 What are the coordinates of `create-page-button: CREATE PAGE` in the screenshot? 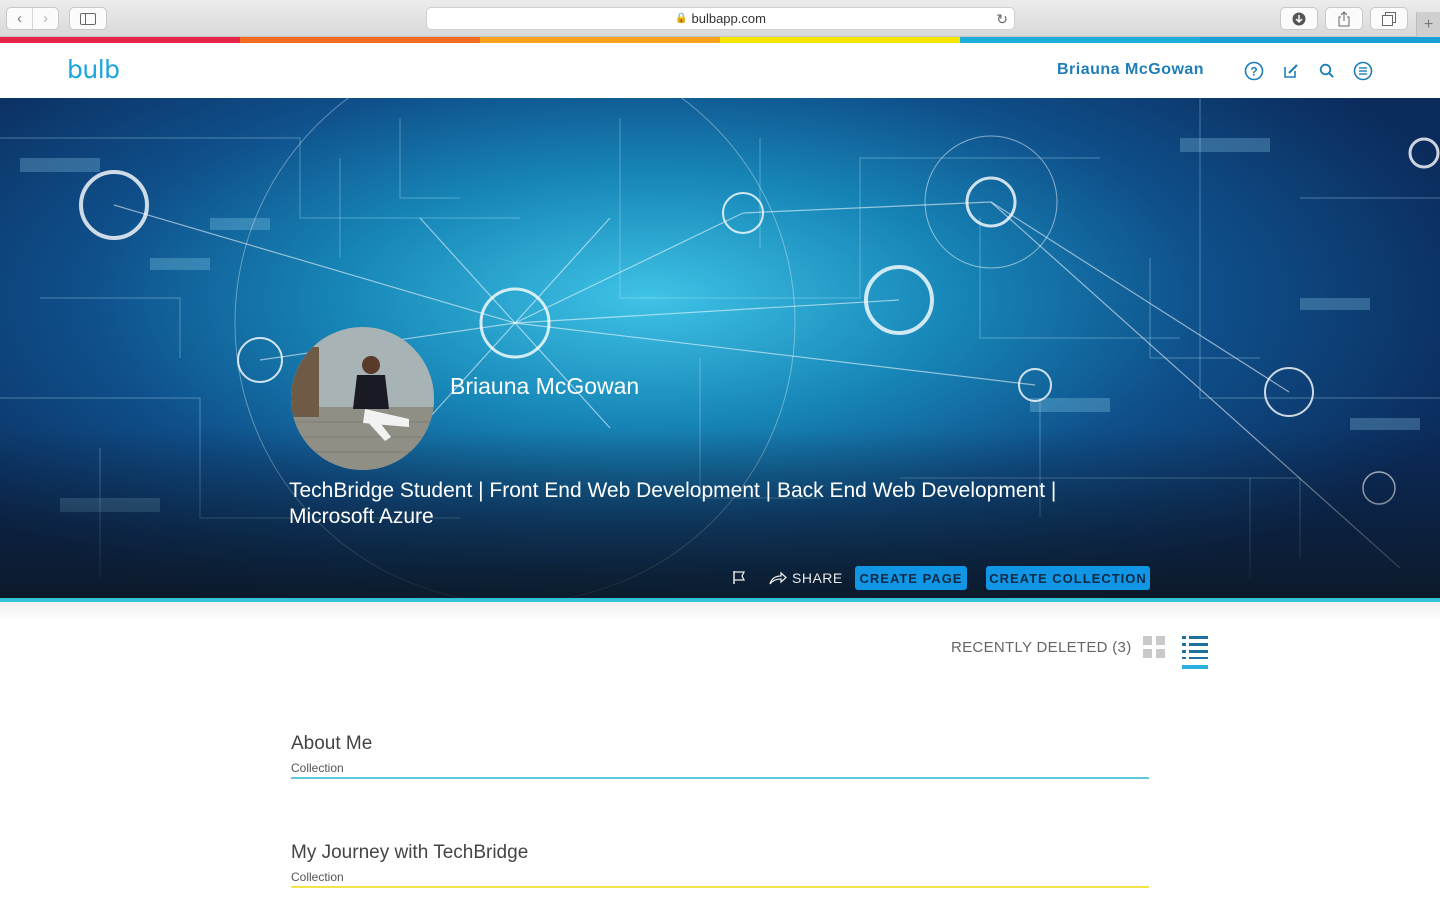 It's located at (911, 578).